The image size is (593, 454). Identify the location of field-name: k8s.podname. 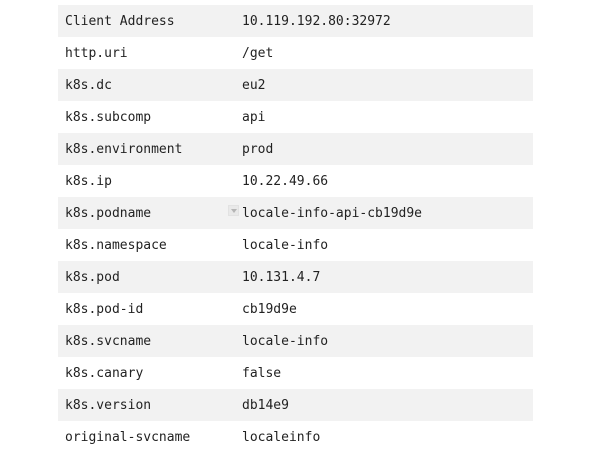
(108, 213).